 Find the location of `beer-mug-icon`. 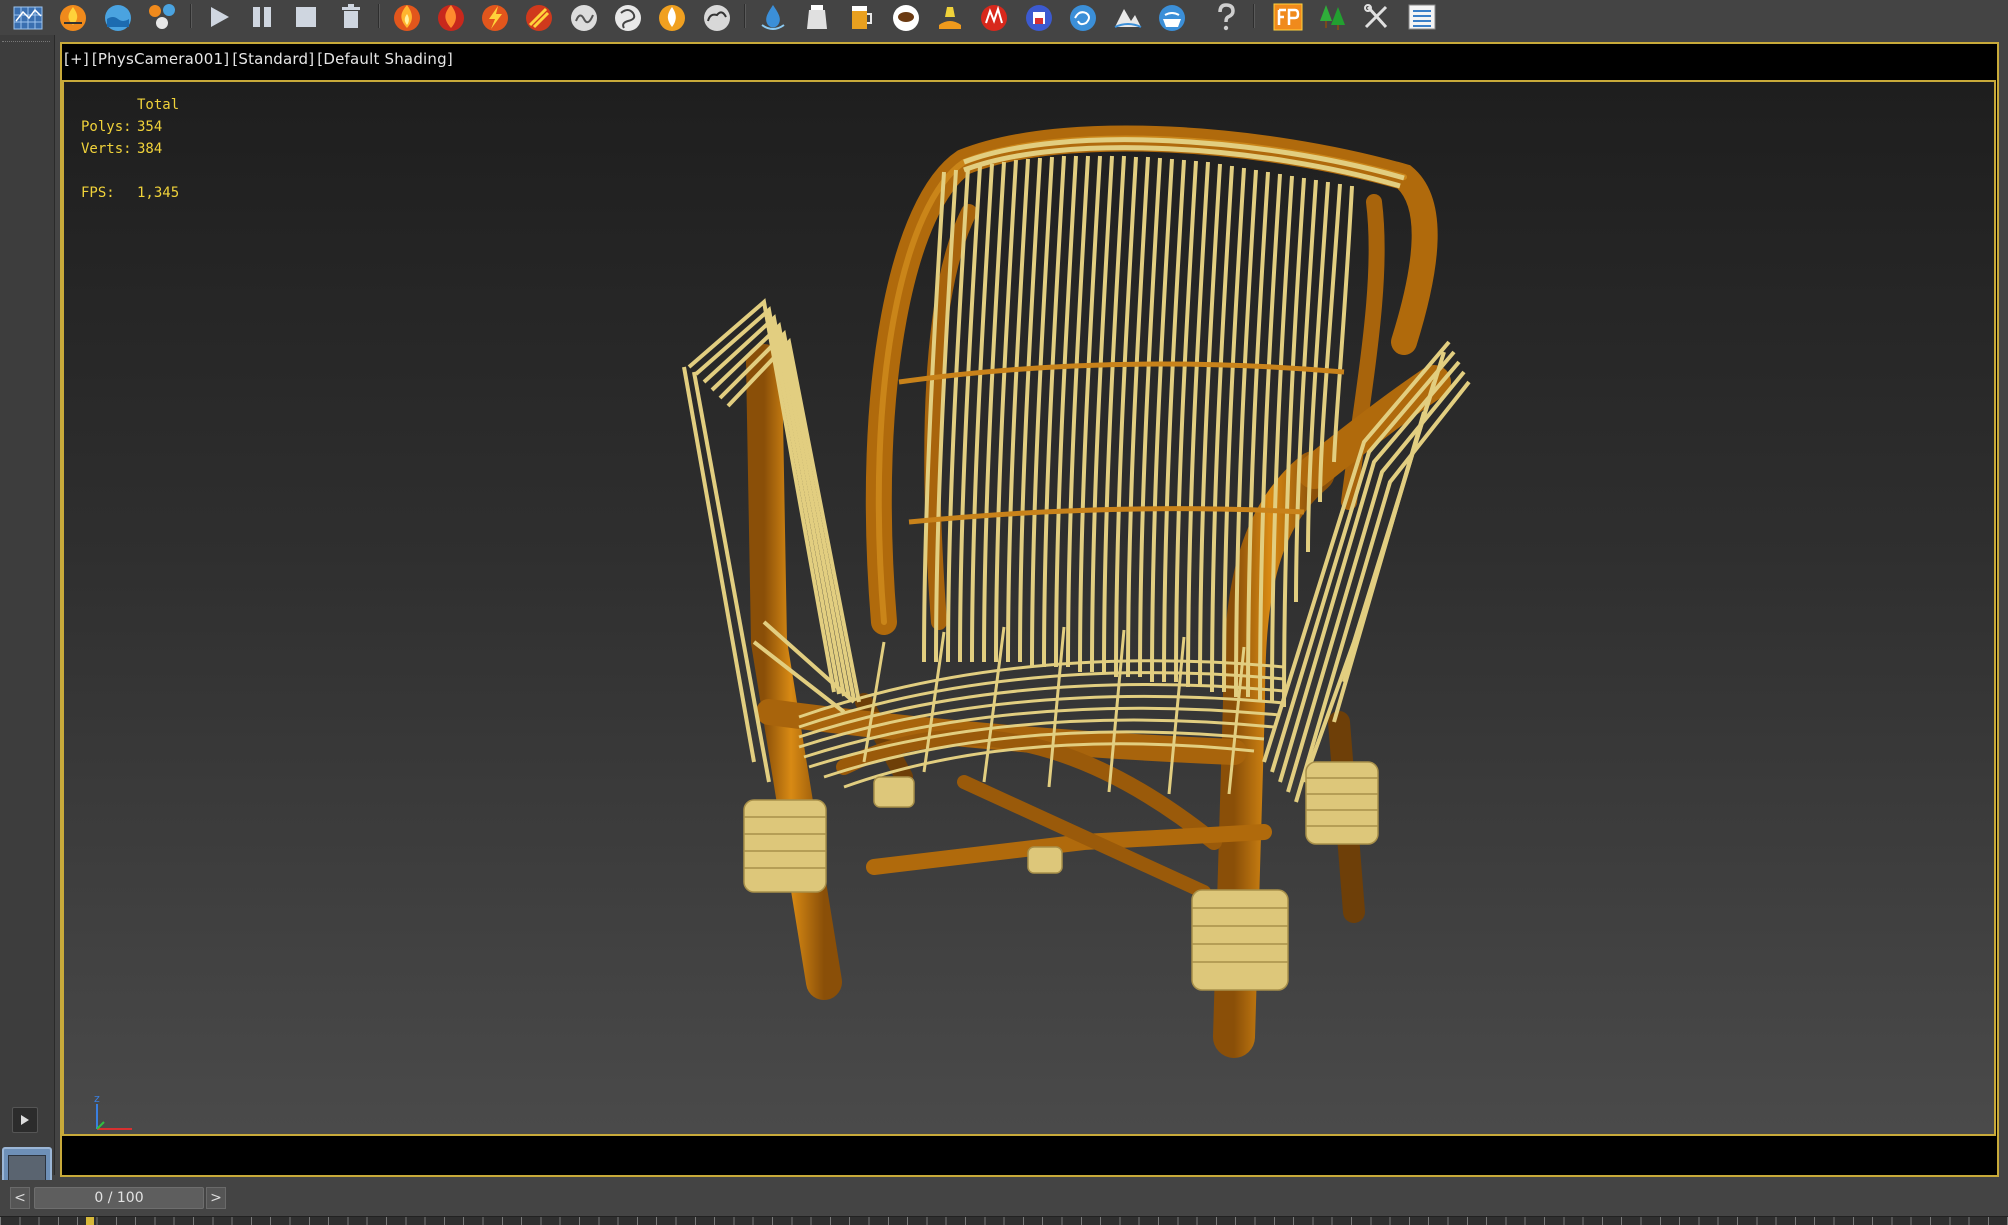

beer-mug-icon is located at coordinates (861, 17).